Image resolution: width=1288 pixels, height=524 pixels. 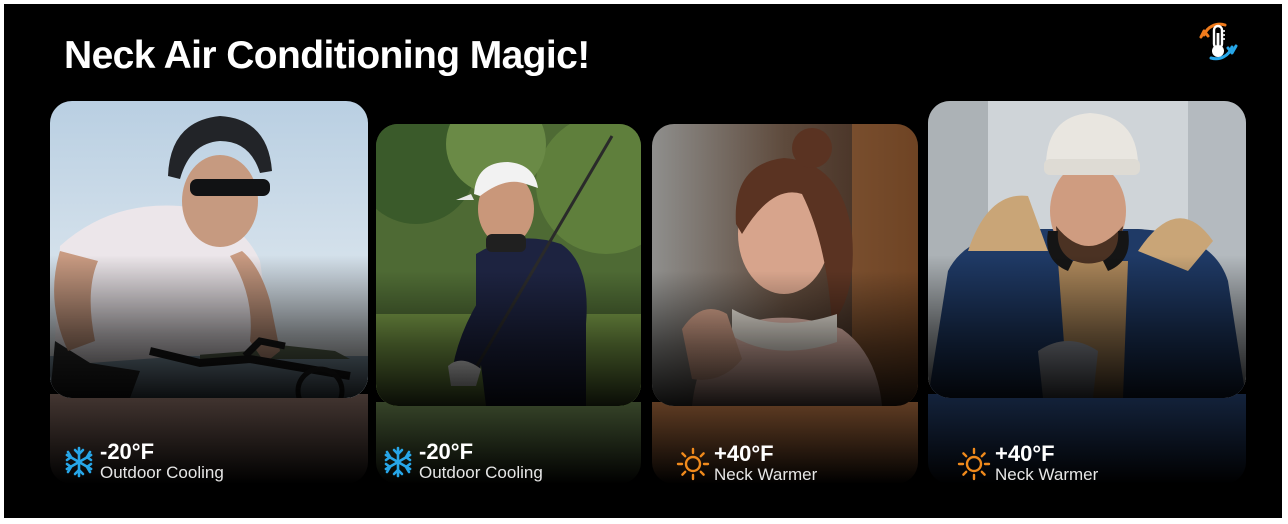 What do you see at coordinates (1218, 41) in the screenshot?
I see `thermometer-icon` at bounding box center [1218, 41].